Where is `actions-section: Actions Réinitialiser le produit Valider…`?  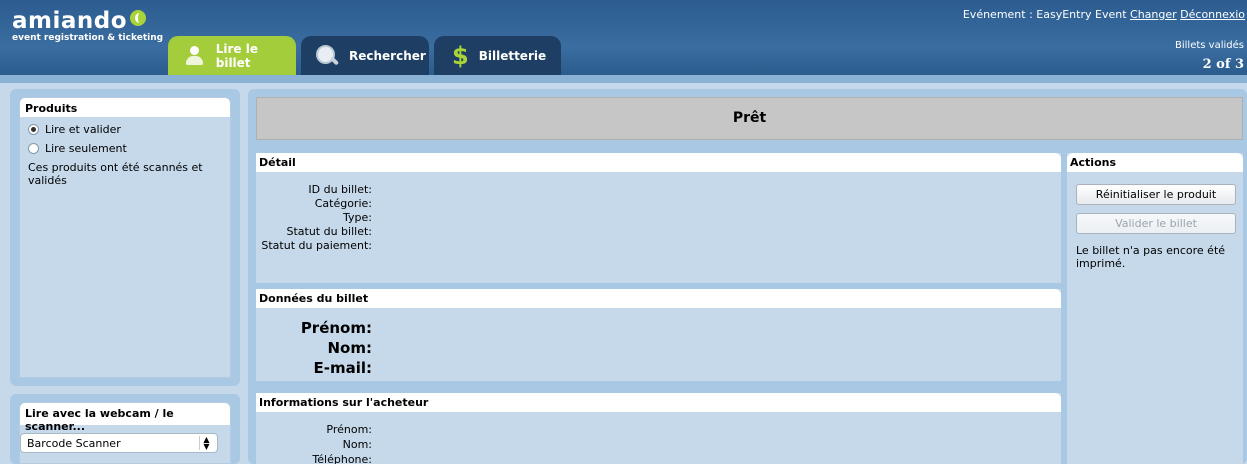 actions-section: Actions Réinitialiser le produit Valider… is located at coordinates (1155, 308).